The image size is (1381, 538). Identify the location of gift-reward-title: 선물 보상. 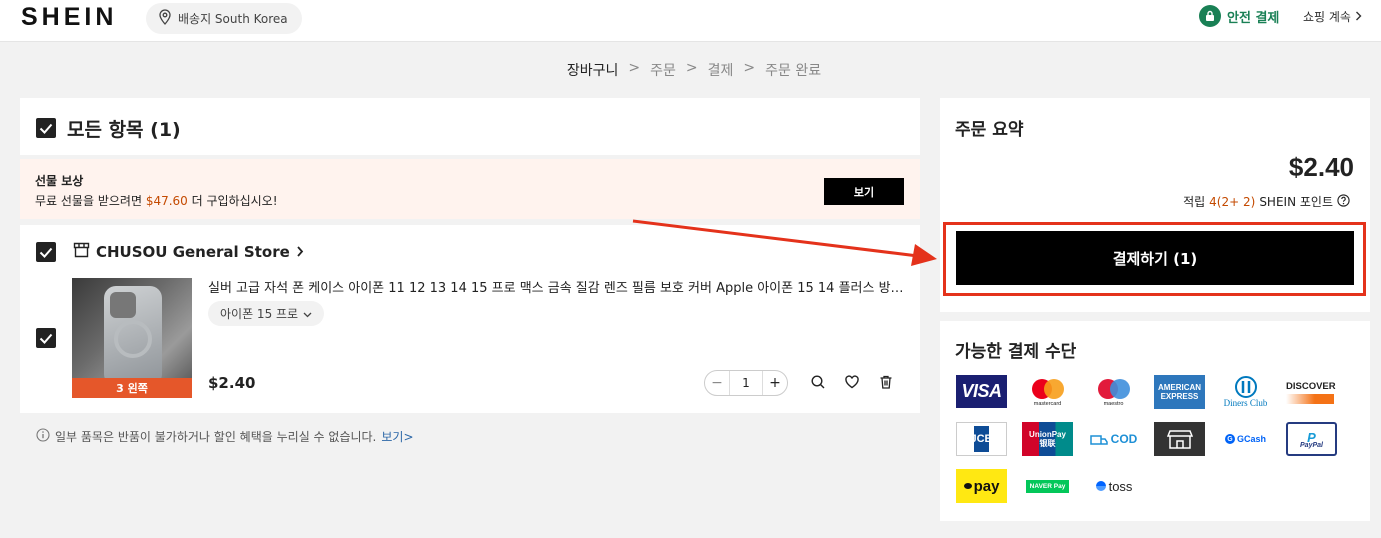
(59, 181).